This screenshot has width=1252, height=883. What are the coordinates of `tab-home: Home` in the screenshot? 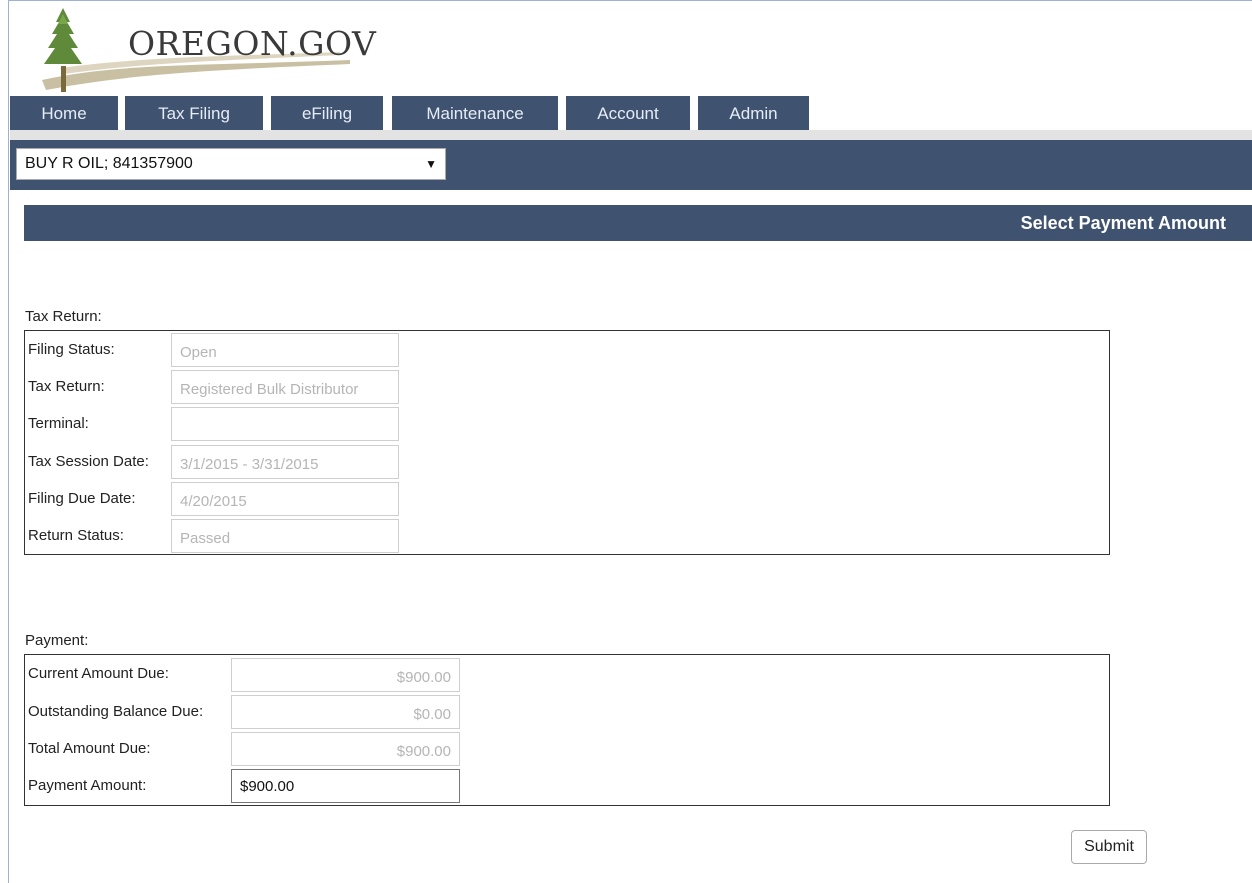 It's located at (64, 113).